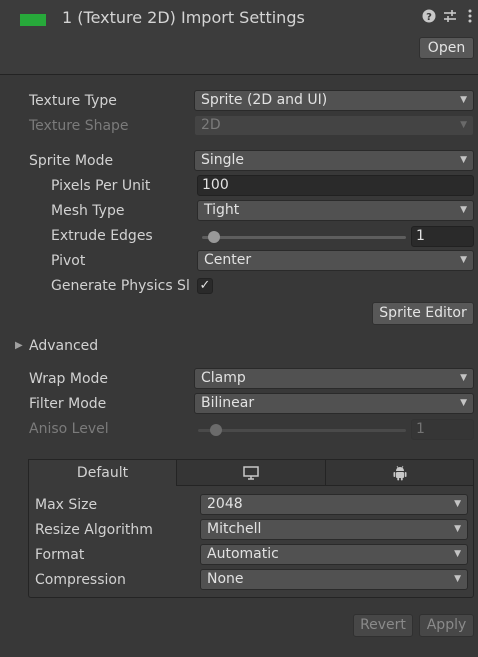 The image size is (478, 657). What do you see at coordinates (102, 236) in the screenshot?
I see `extrude-edges-label: Extrude Edges` at bounding box center [102, 236].